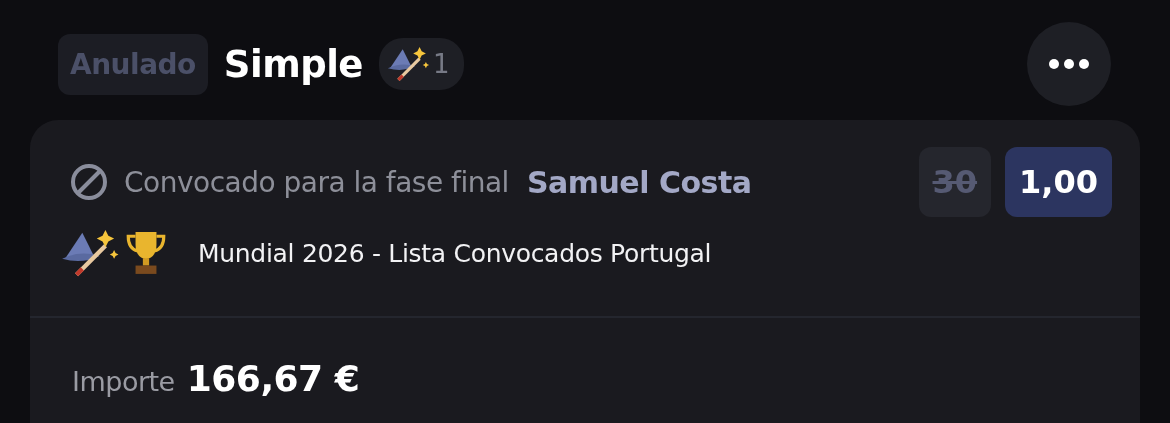 This screenshot has height=423, width=1170. Describe the element at coordinates (455, 253) in the screenshot. I see `event-name: Mundial 2026 - Lista Convocados Portugal` at that location.